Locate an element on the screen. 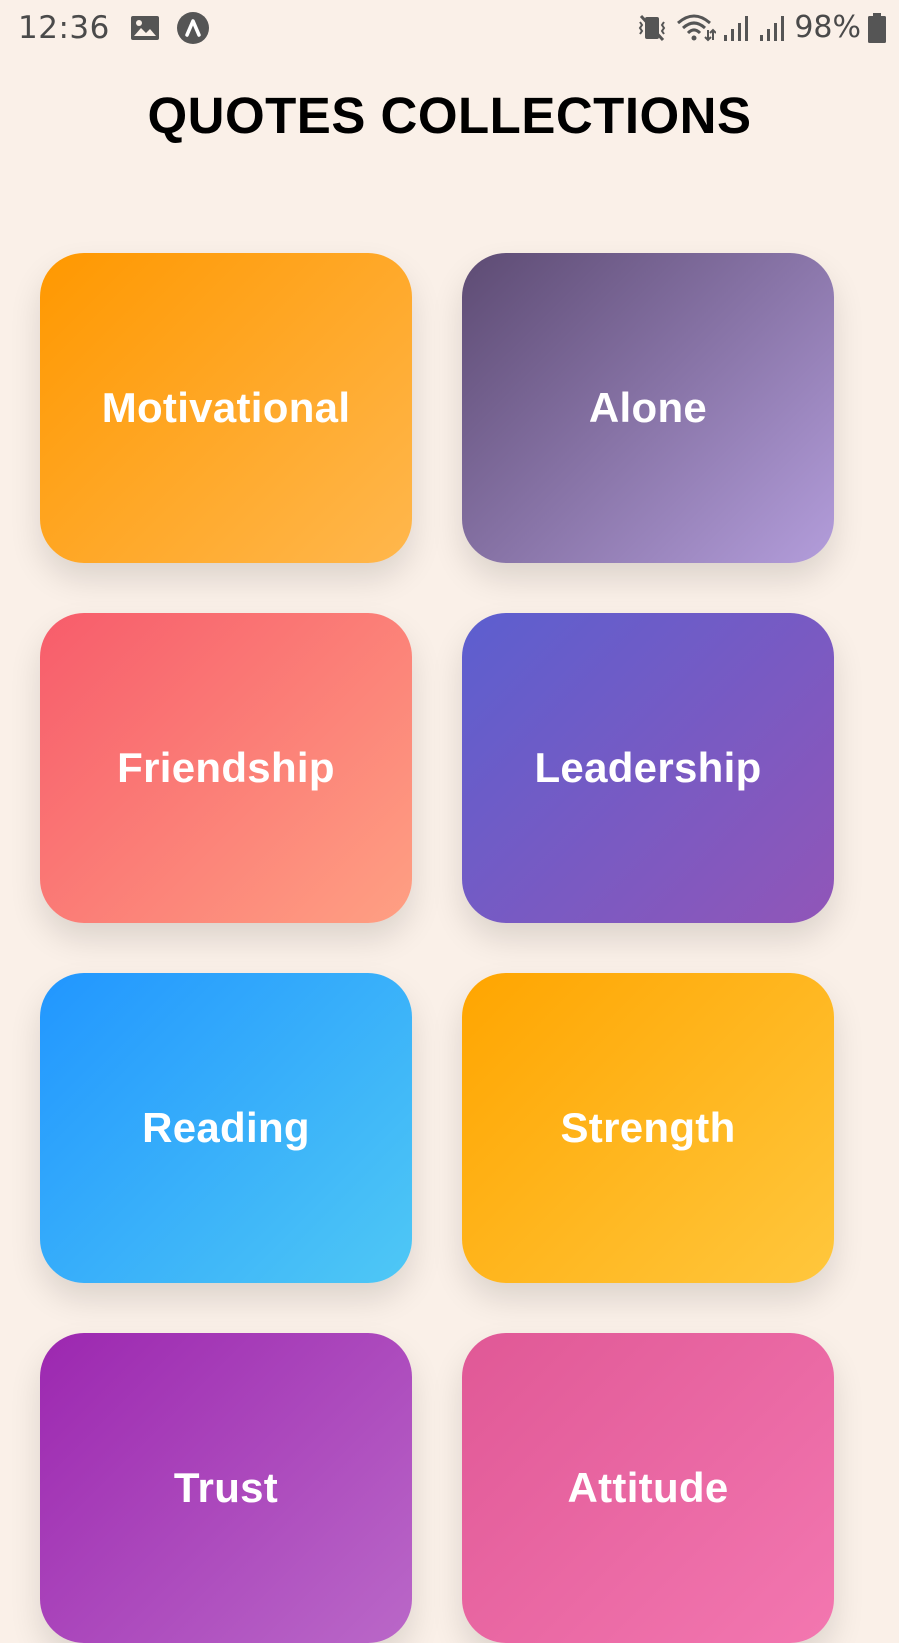 The height and width of the screenshot is (1643, 899). category-card-strength: Strength is located at coordinates (648, 1128).